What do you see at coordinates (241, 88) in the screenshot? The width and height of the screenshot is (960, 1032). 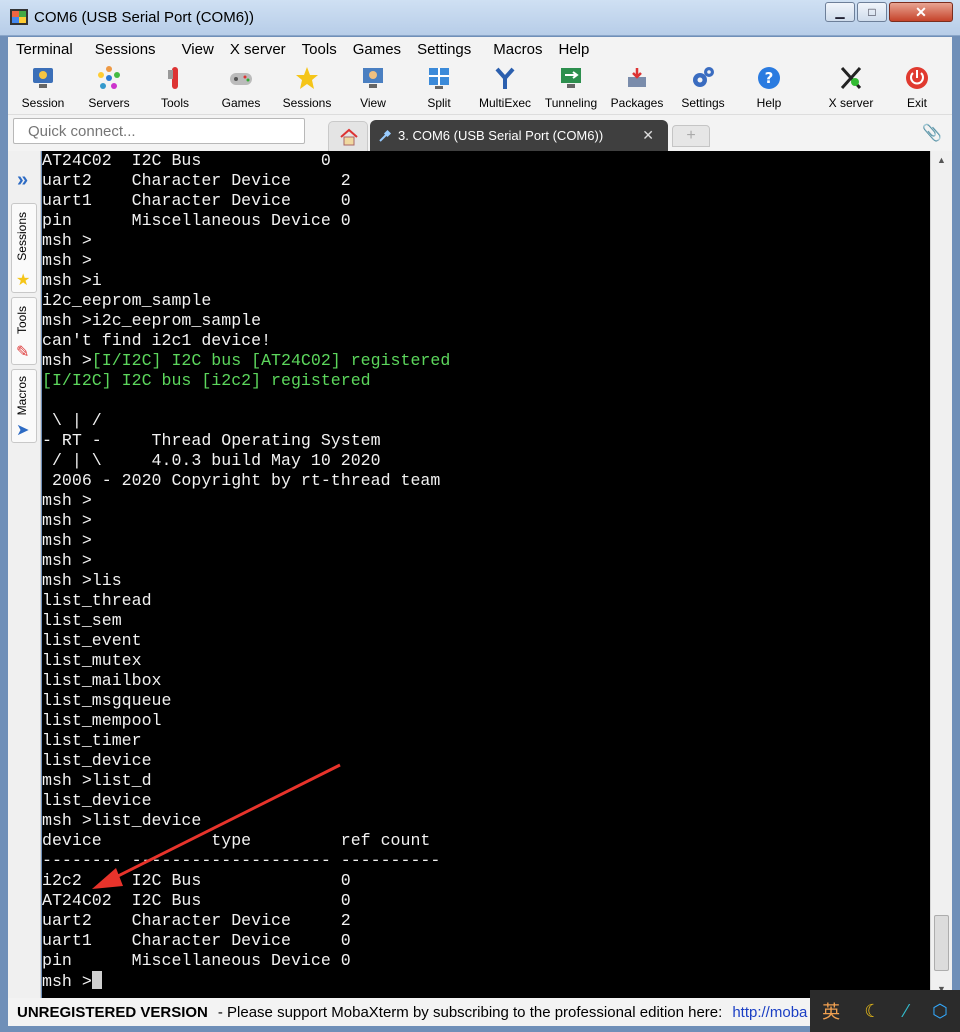 I see `toolbar-games-button: Games` at bounding box center [241, 88].